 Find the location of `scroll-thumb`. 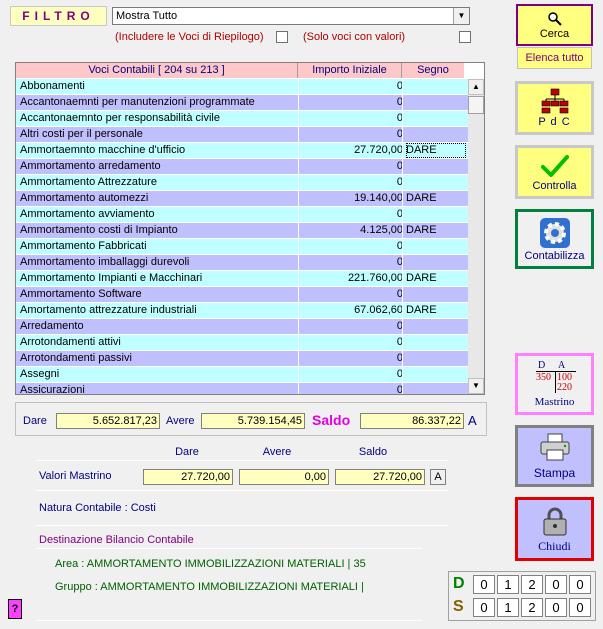

scroll-thumb is located at coordinates (476, 105).